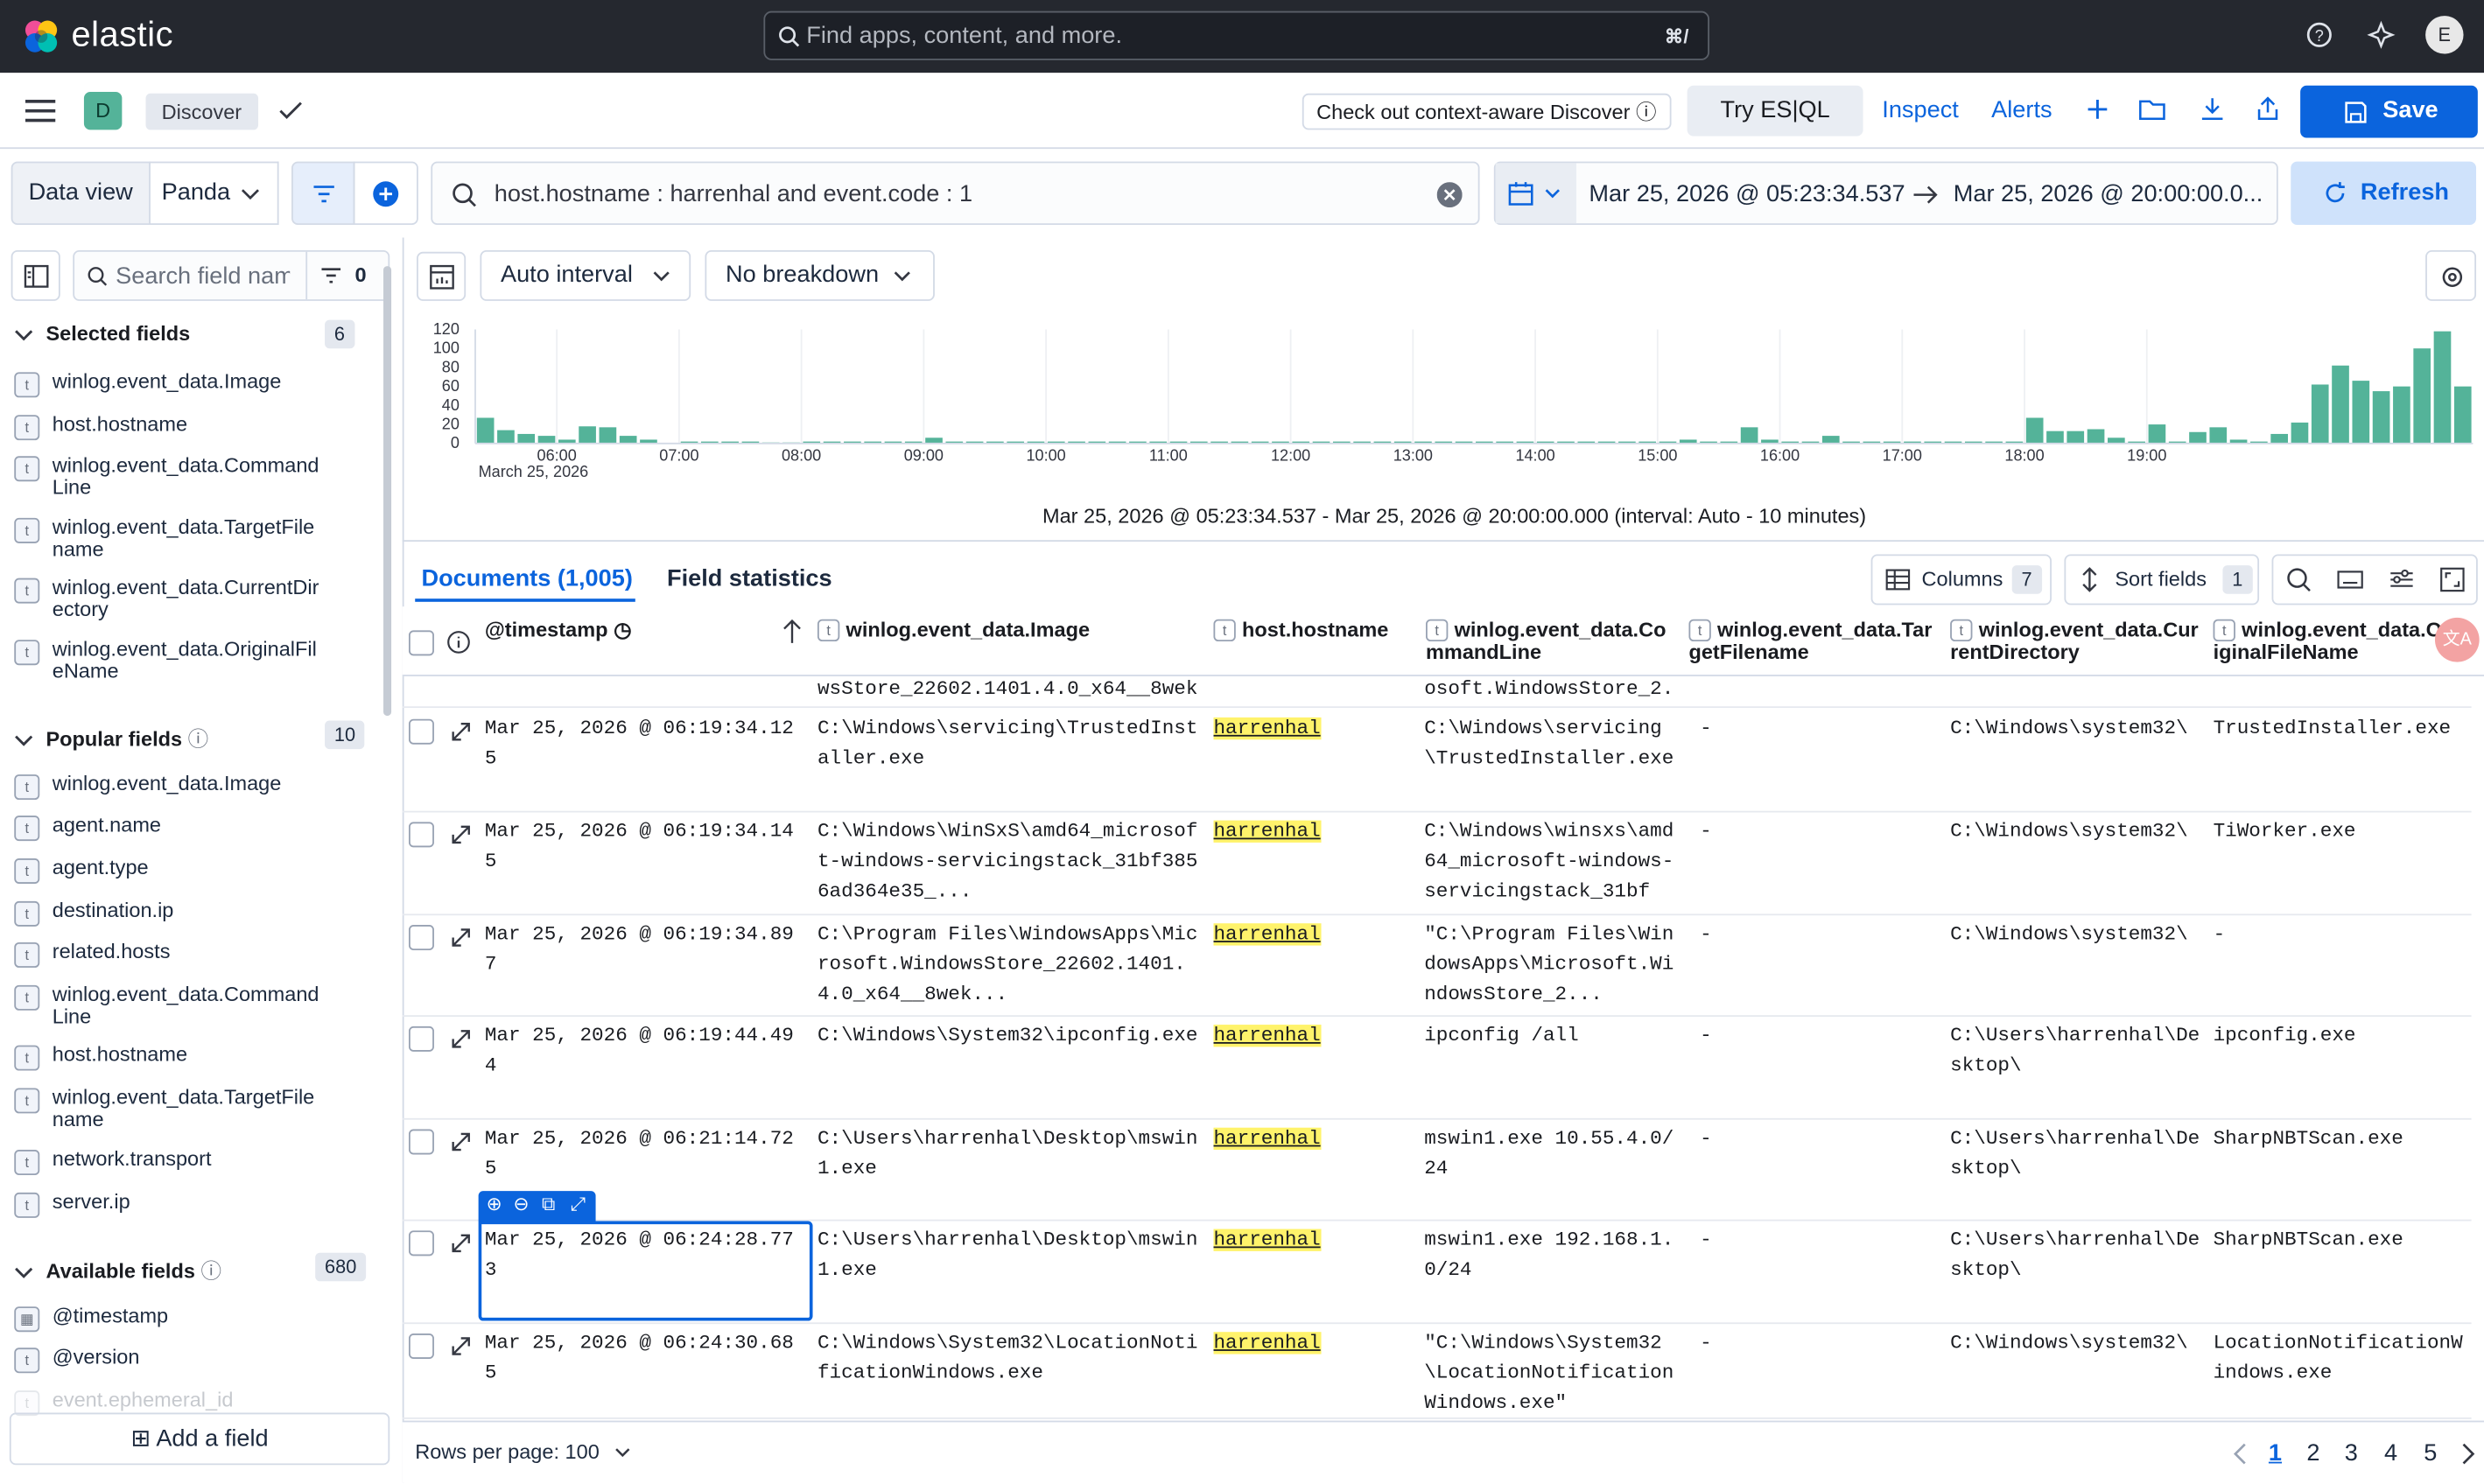 The image size is (2484, 1484). Describe the element at coordinates (346, 275) in the screenshot. I see `field-type-filter-button: 0` at that location.